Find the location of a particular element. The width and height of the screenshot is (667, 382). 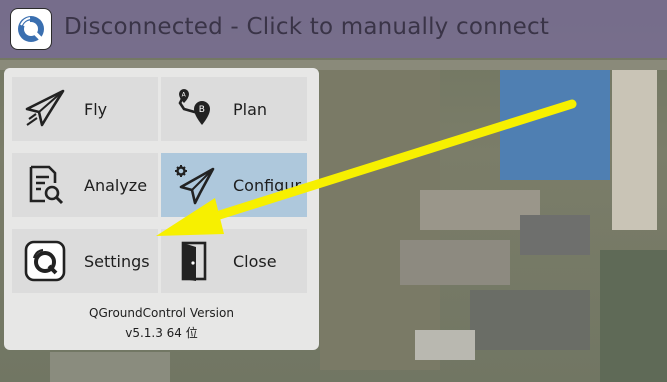

analyze-button: Analyze is located at coordinates (85, 185).